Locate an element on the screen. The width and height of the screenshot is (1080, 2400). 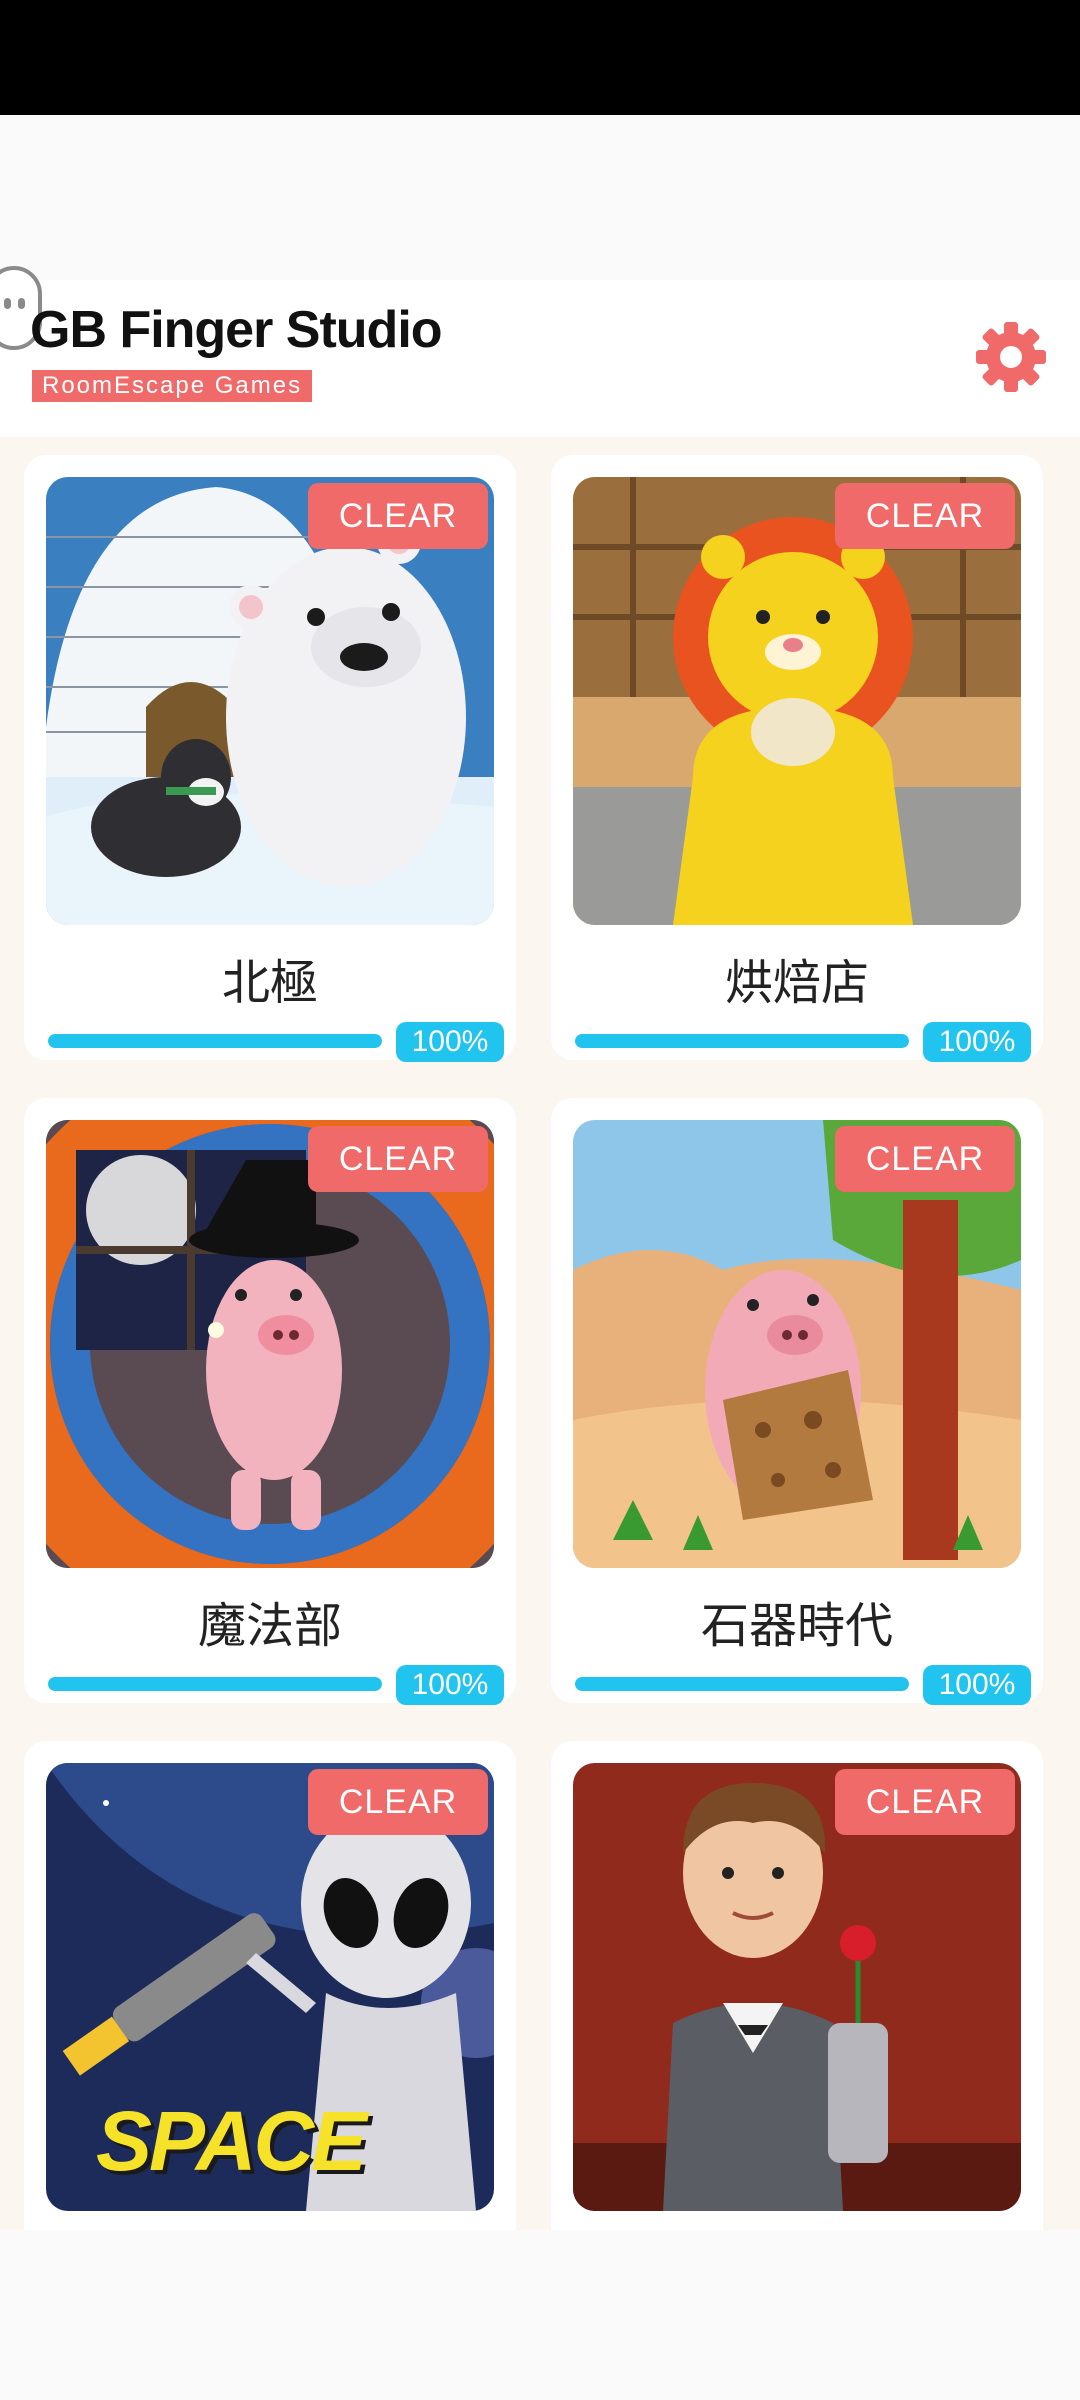
app-subtitle: RoomEscape Games is located at coordinates (172, 386).